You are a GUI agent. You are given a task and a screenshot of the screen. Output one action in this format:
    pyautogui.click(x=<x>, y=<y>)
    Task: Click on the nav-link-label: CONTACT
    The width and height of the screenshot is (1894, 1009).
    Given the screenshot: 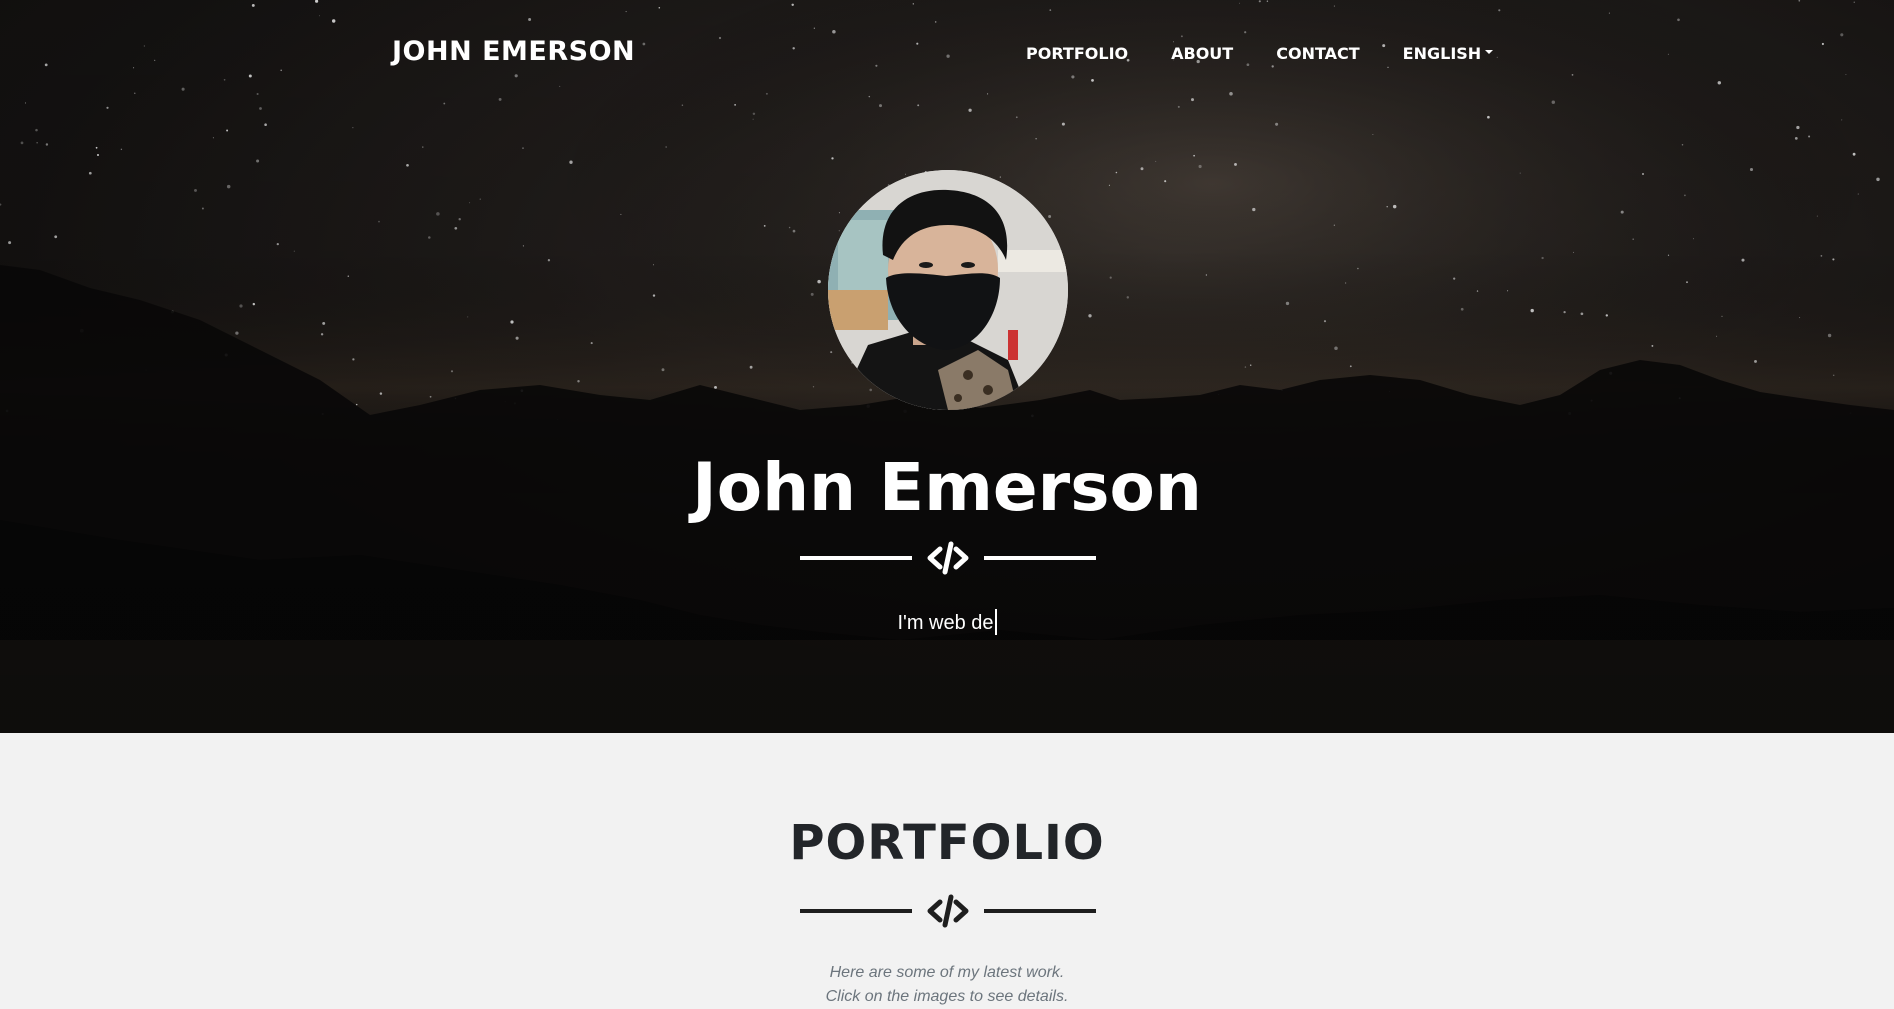 What is the action you would take?
    pyautogui.click(x=1318, y=53)
    